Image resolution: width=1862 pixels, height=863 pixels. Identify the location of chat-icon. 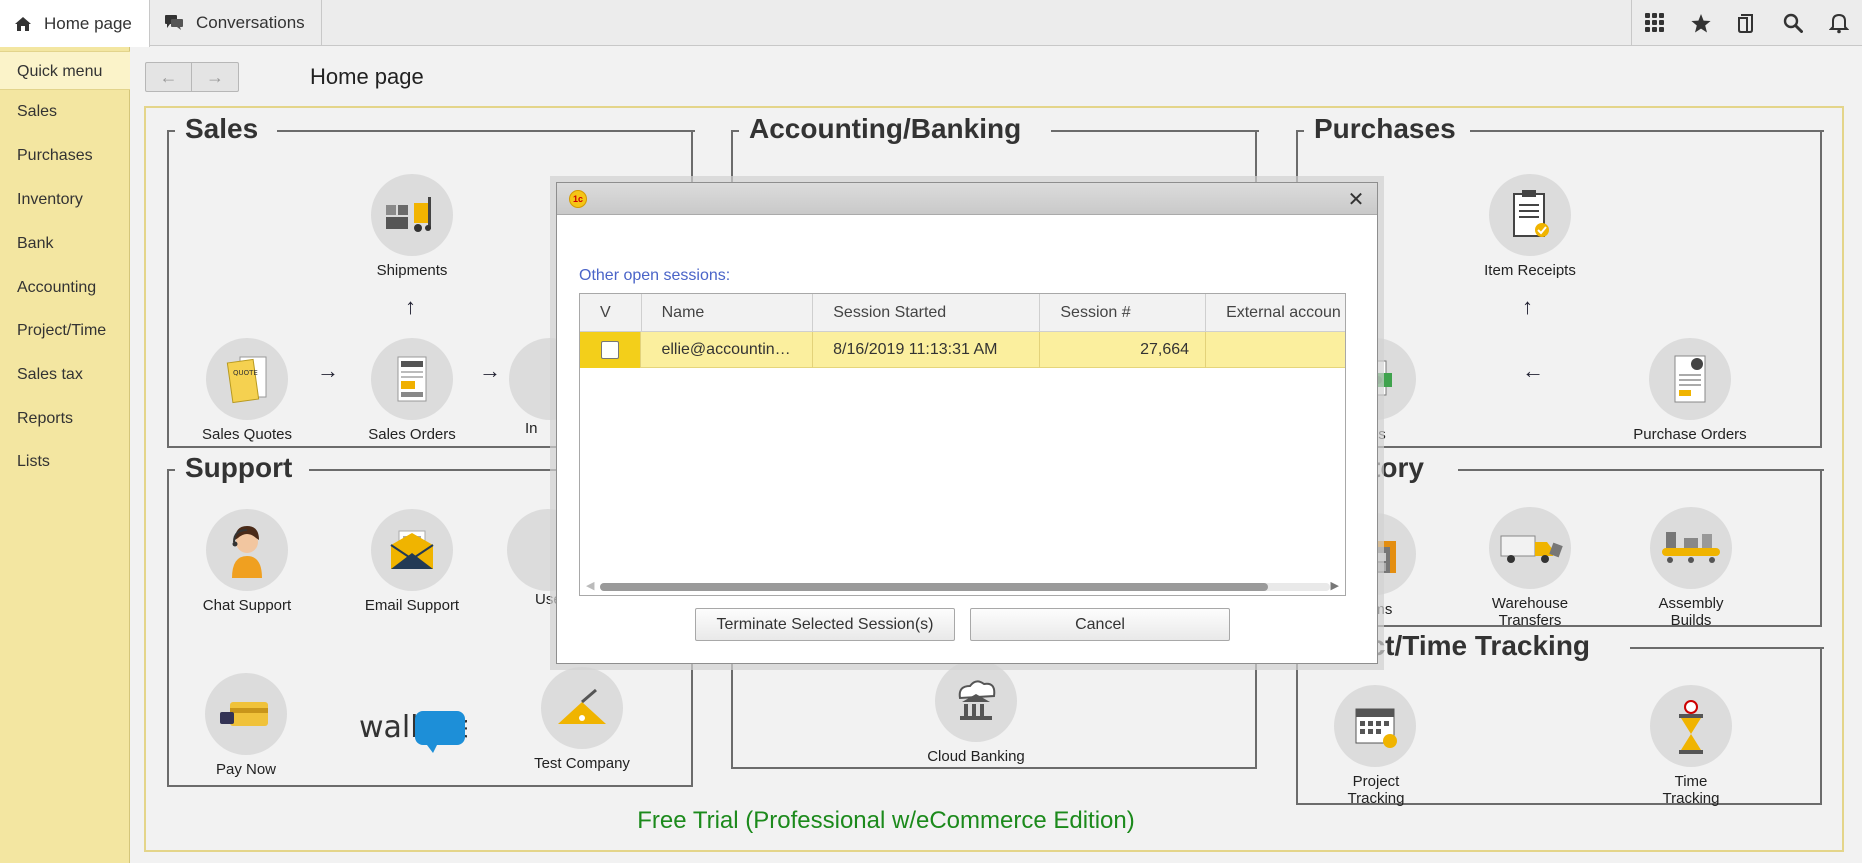
(174, 23).